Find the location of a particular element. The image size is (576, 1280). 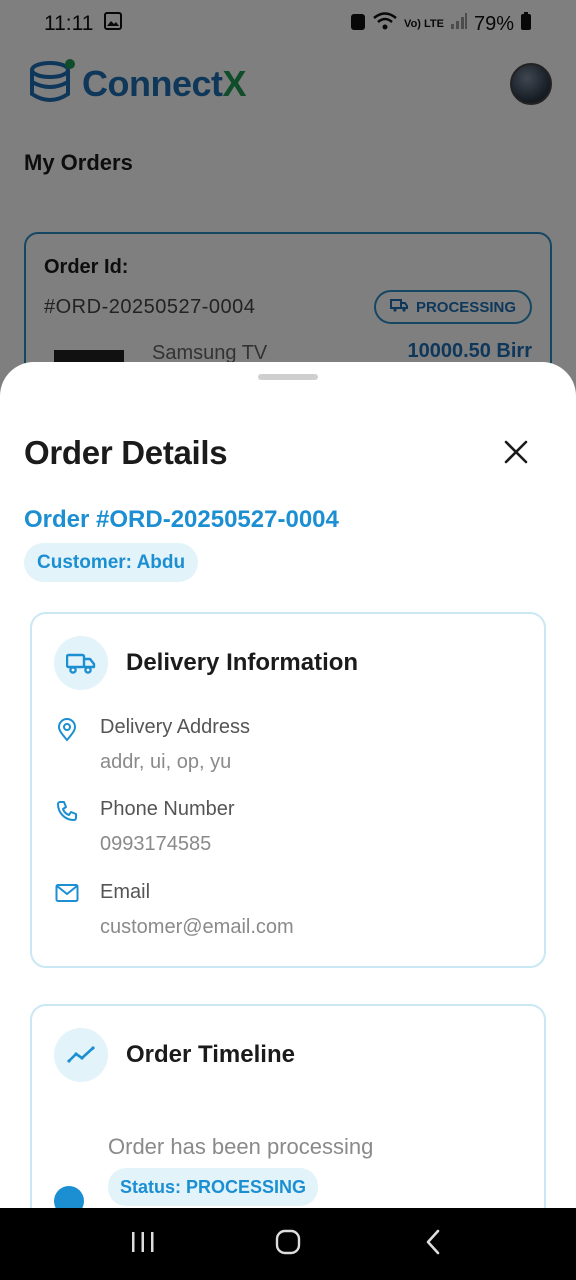

address-value: addr, ui, op, yu is located at coordinates (166, 762).